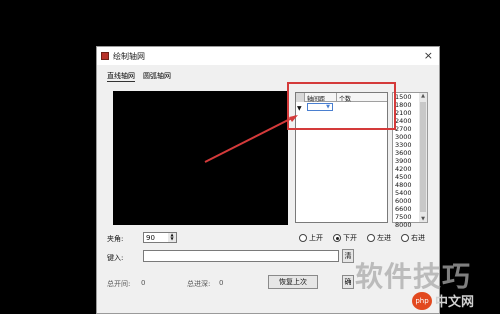 The image size is (500, 314). Describe the element at coordinates (341, 106) in the screenshot. I see `annotation-highlight-box` at that location.